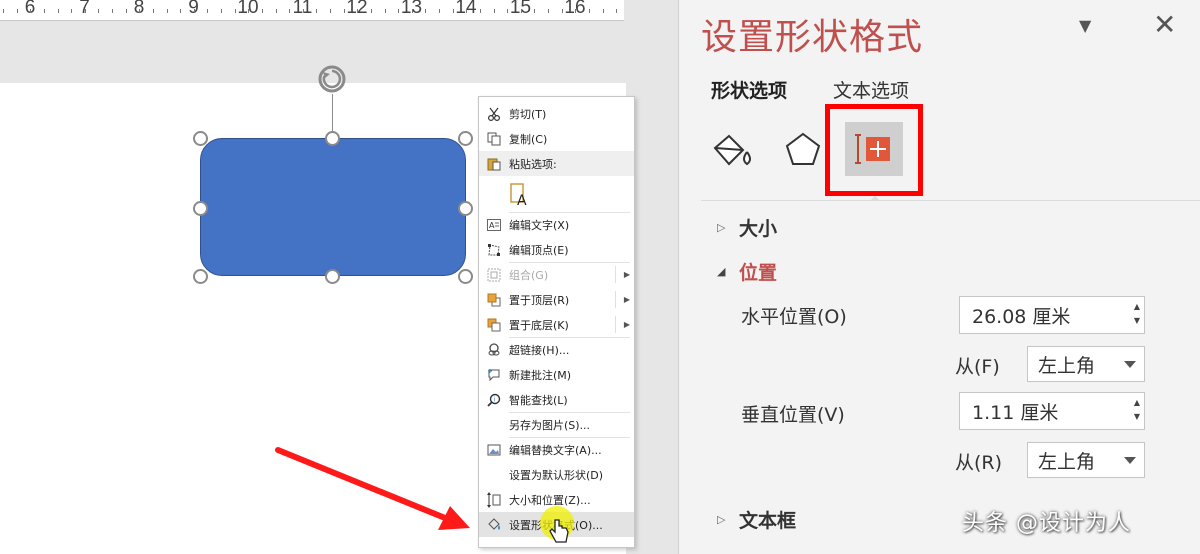 This screenshot has height=554, width=1200. I want to click on bring-front-icon, so click(494, 300).